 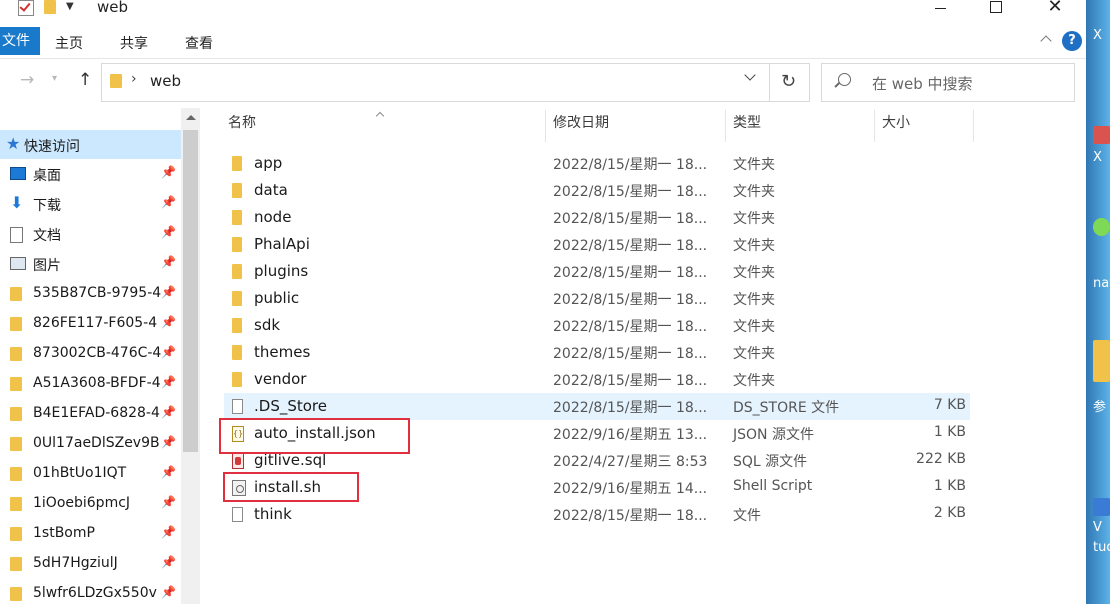 I want to click on file-row: app 2022/8/15/星期一 18... 文件夹, so click(x=597, y=163).